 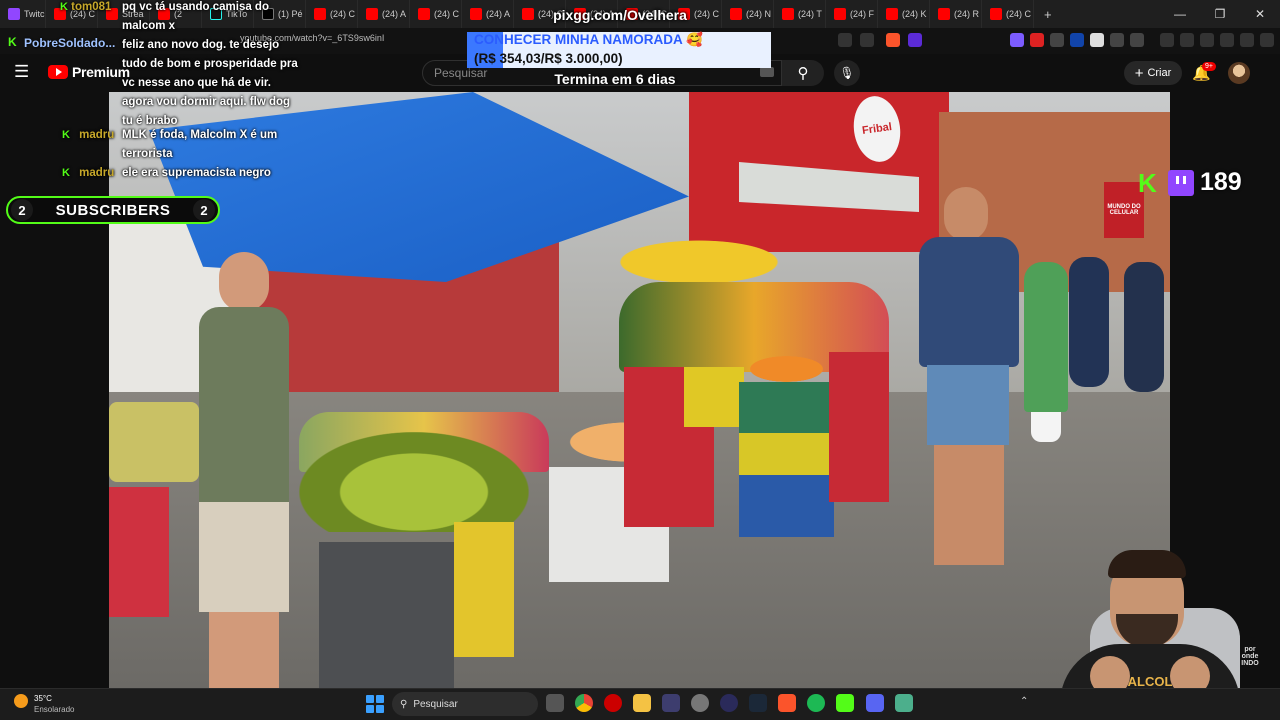 I want to click on twitch-logo-icon, so click(x=1181, y=182).